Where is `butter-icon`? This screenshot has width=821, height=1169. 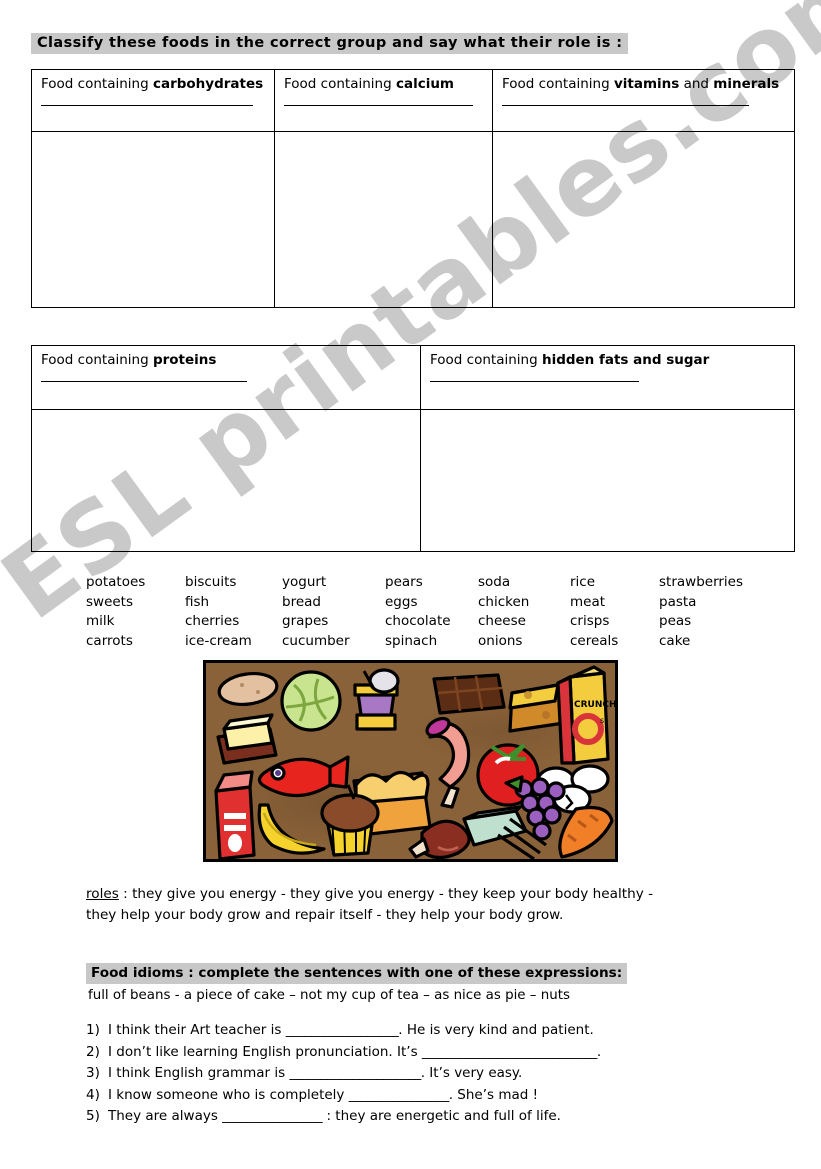 butter-icon is located at coordinates (247, 739).